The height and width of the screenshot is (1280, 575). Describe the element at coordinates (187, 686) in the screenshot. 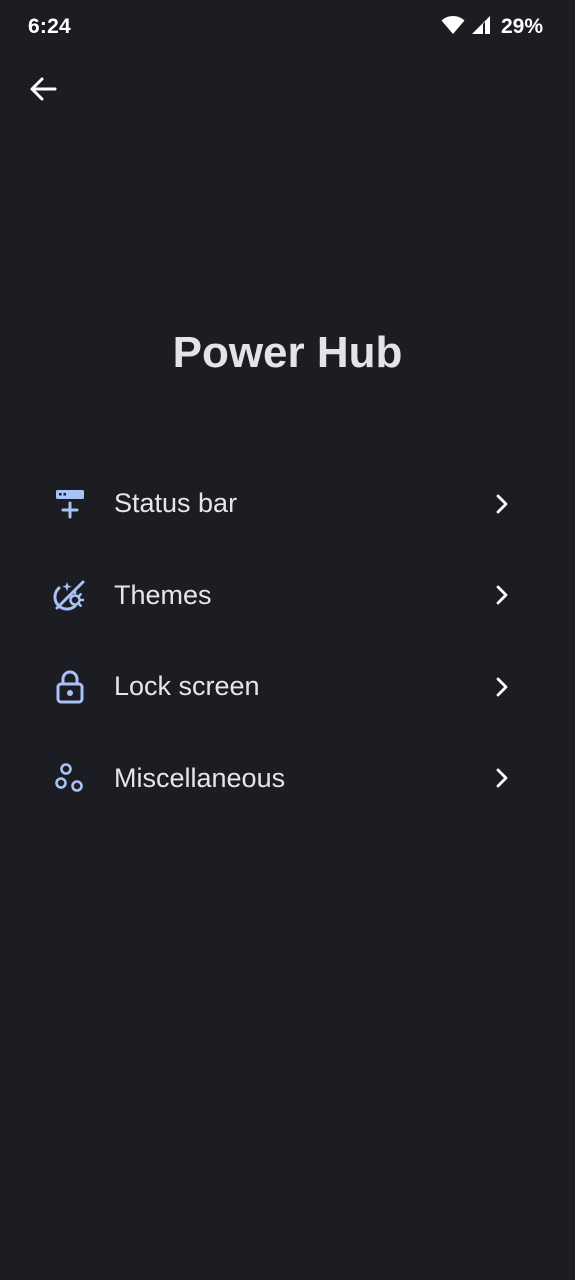

I see `menu-item-label: Lock screen` at that location.